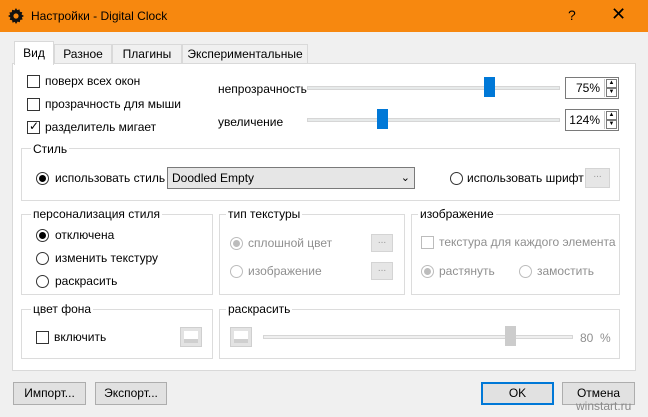 This screenshot has height=417, width=648. I want to click on background-color-button, so click(191, 337).